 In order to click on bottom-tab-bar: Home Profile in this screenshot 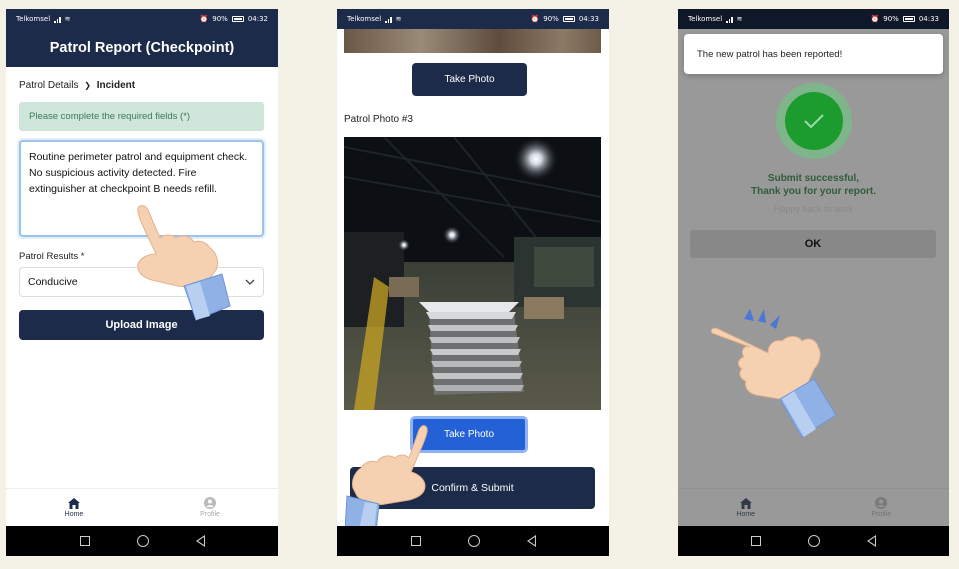, I will do `click(142, 507)`.